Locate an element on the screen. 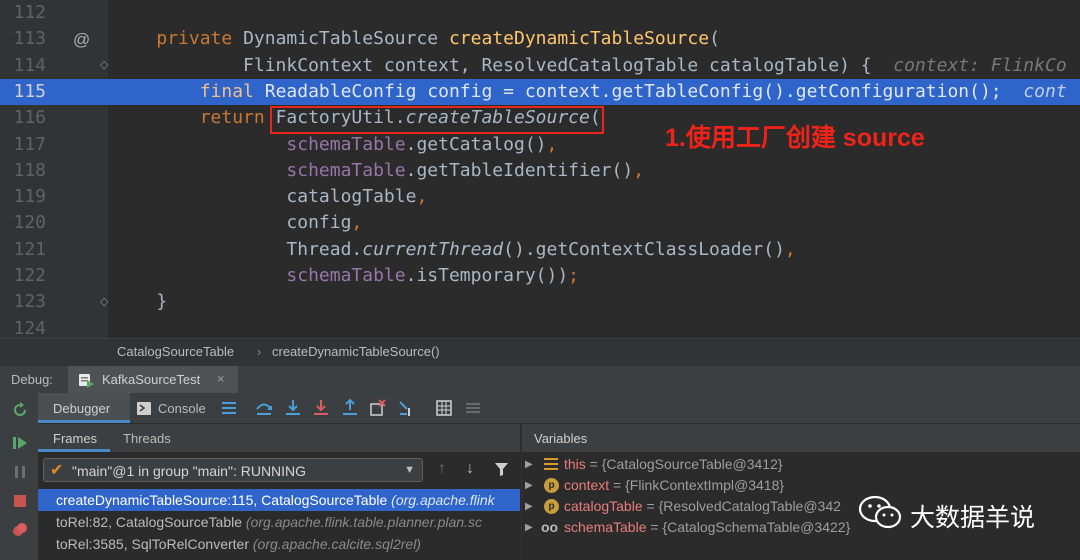 This screenshot has width=1080, height=560. thread-selector: ✔ "main"@1 in group "main": RUNNING ▼ is located at coordinates (233, 470).